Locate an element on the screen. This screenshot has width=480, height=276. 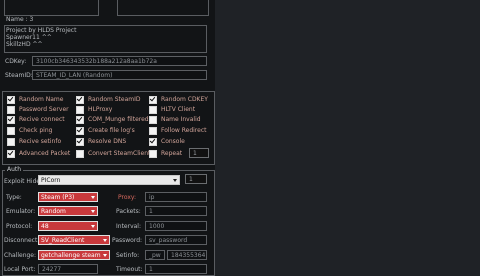
checkbox-com-munge: COM_Munge filtered is located at coordinates (112, 119).